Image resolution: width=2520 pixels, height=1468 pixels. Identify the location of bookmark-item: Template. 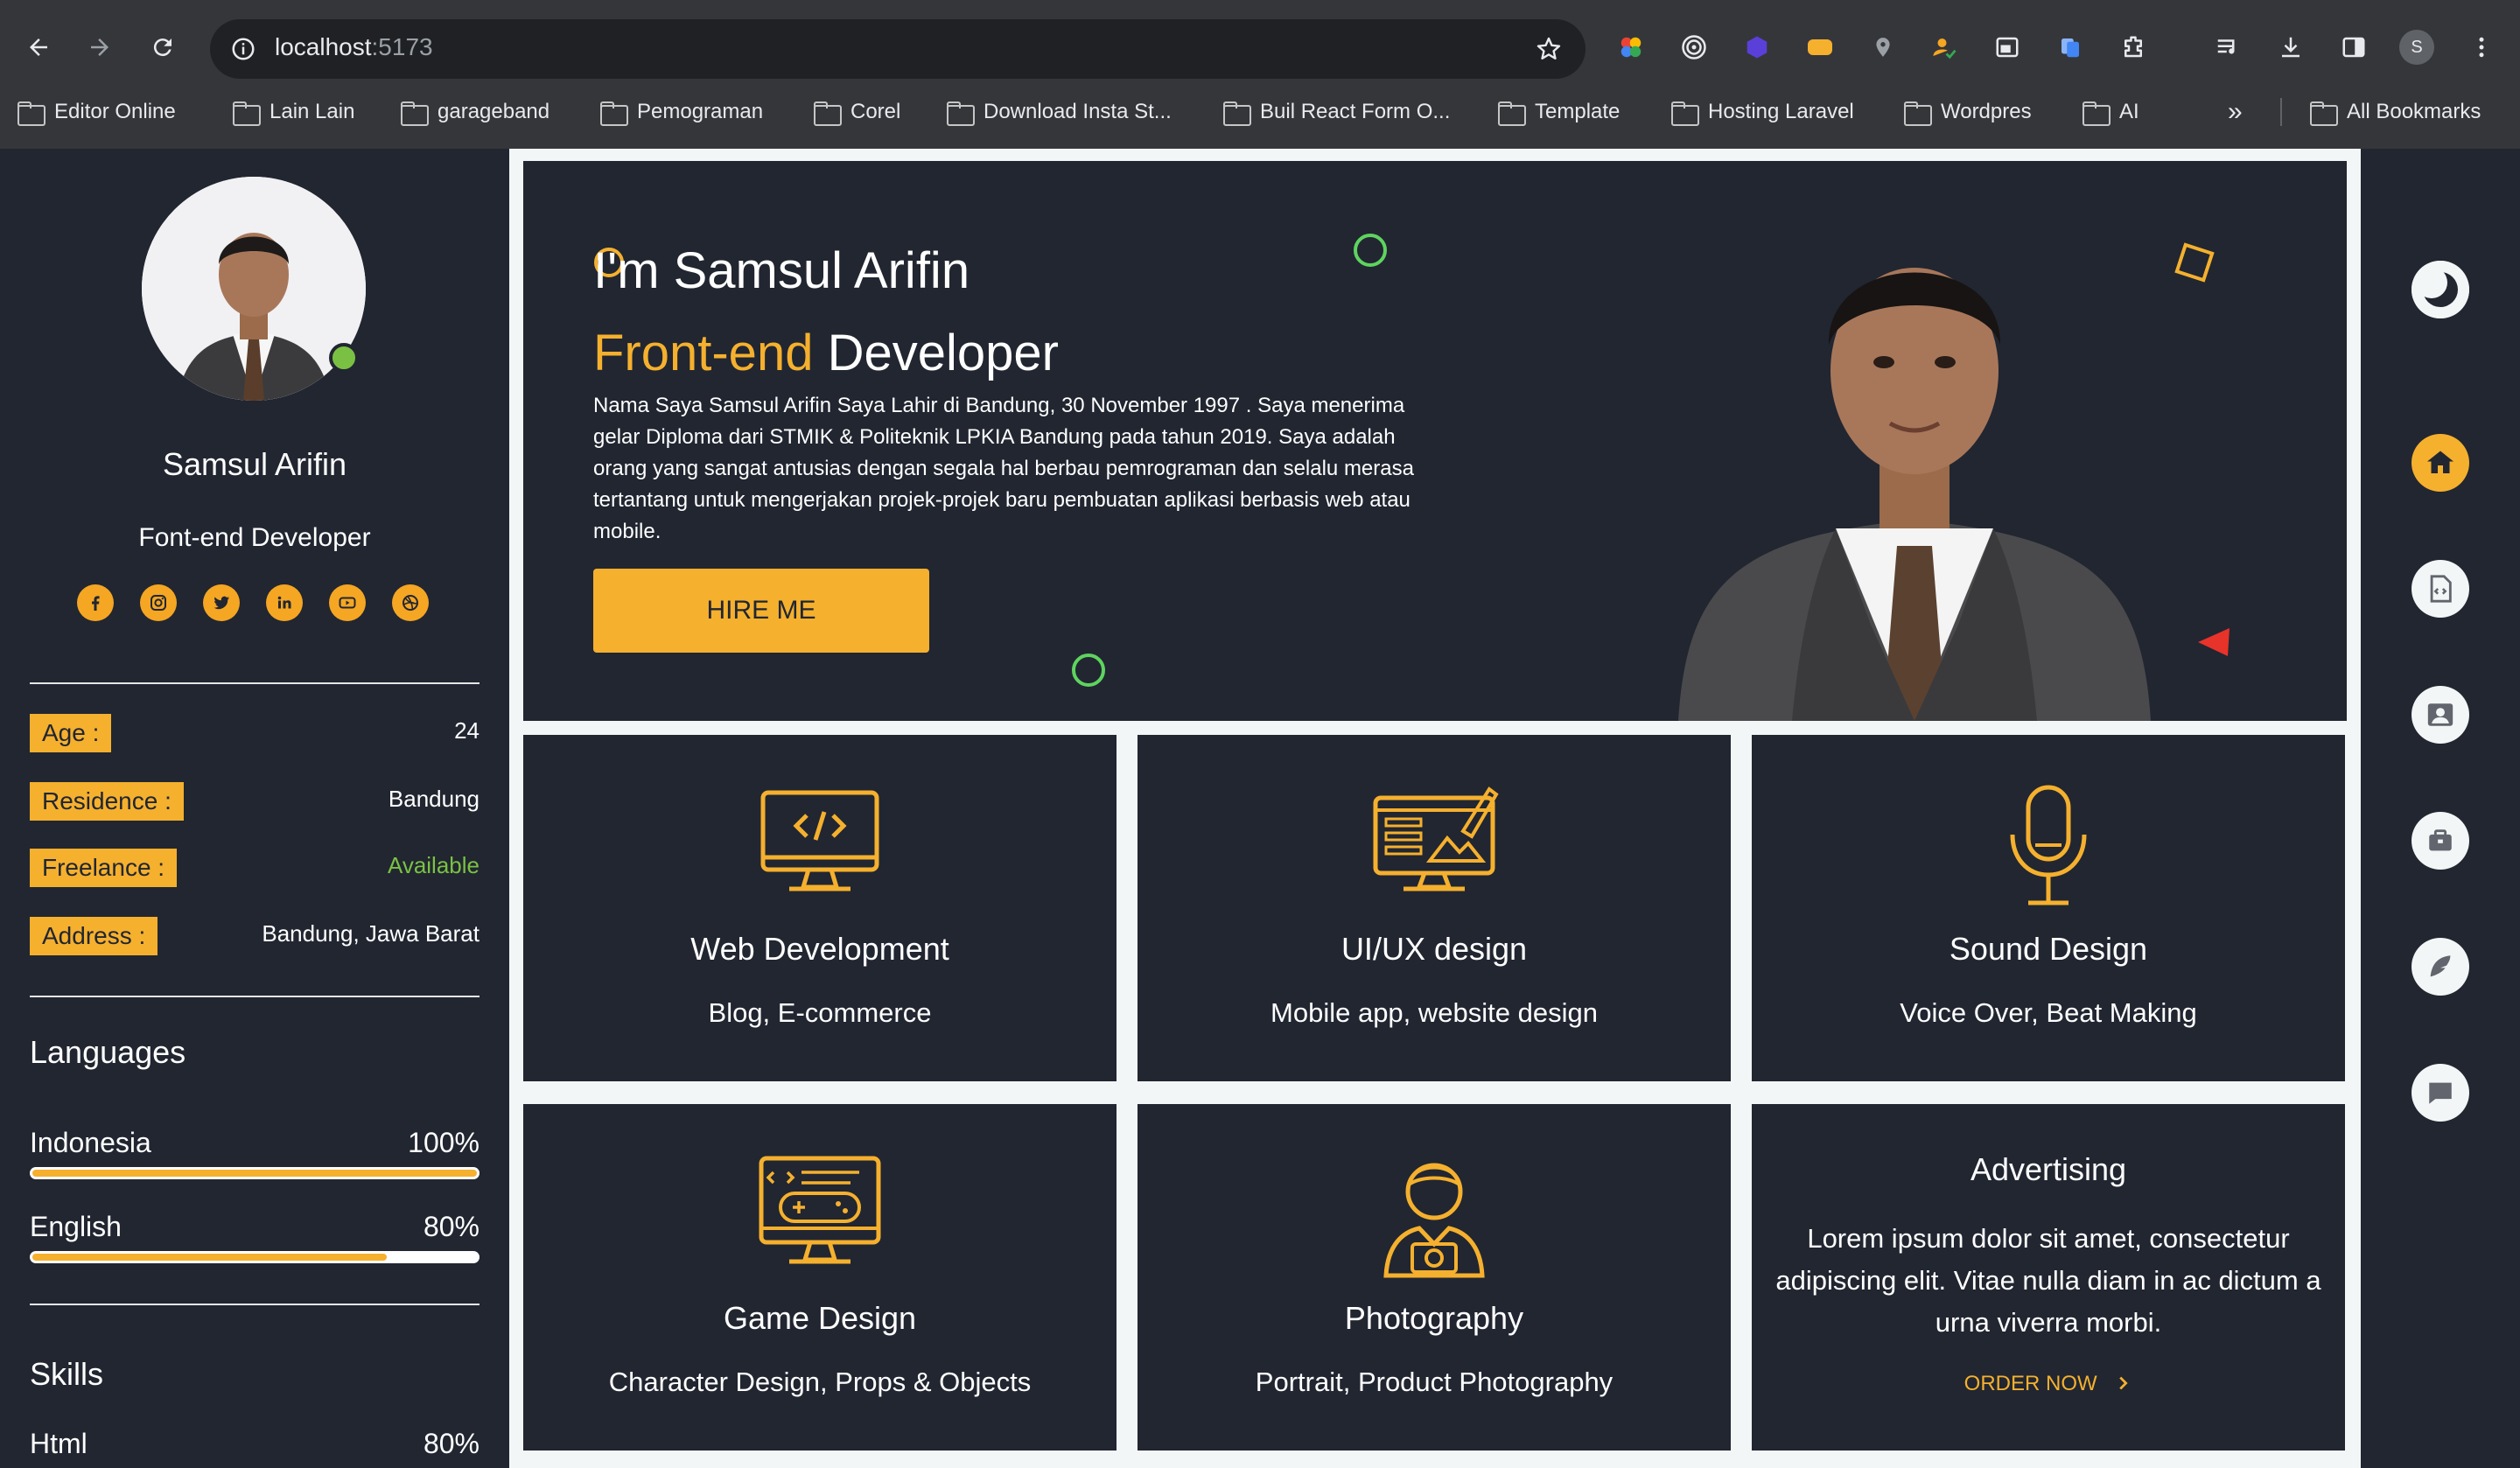
(1559, 112).